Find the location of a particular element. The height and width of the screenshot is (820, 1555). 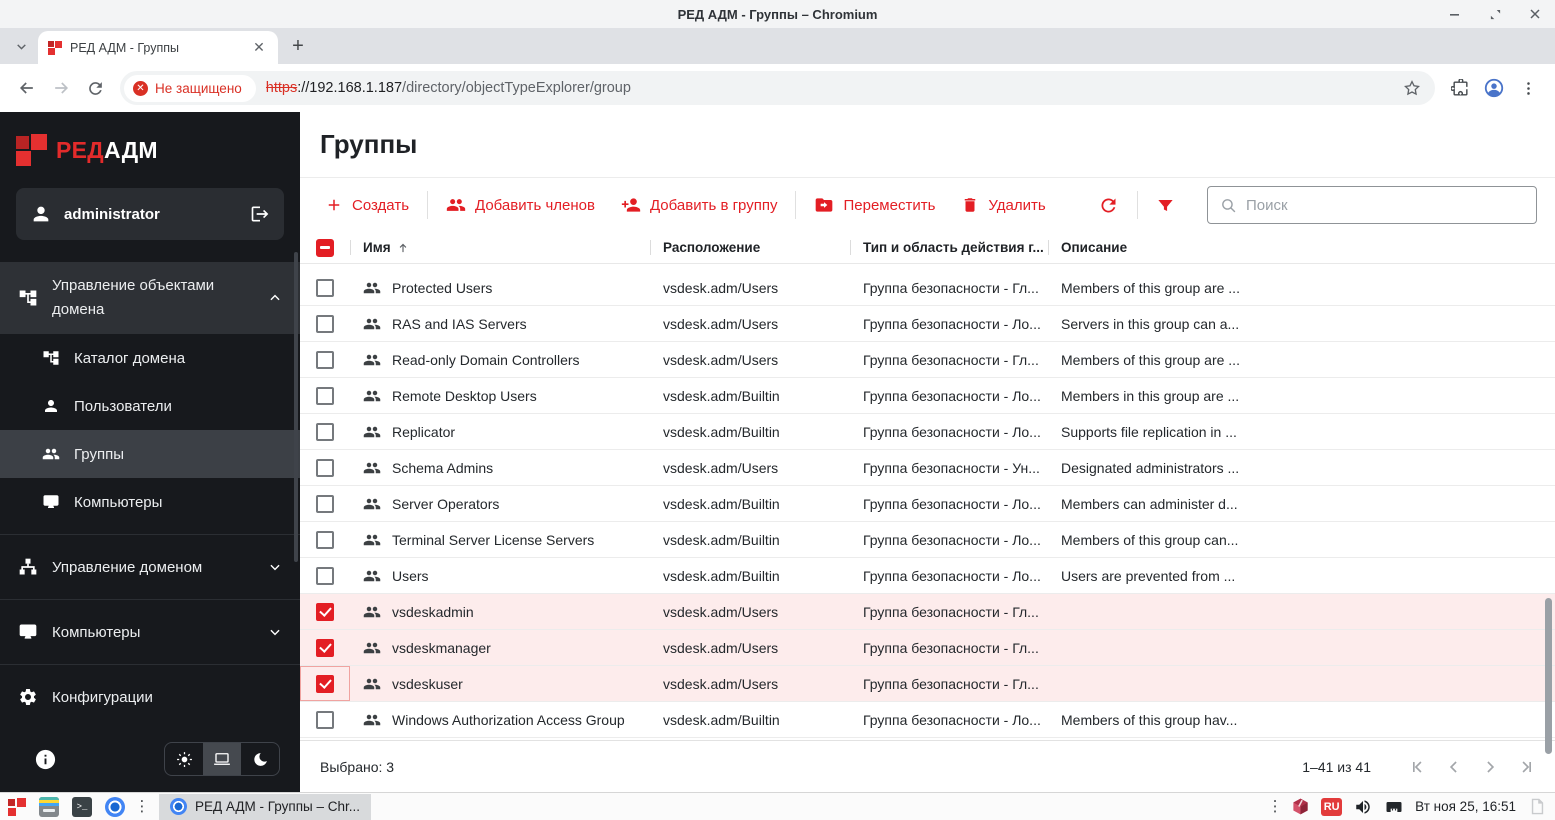

back-icon is located at coordinates (27, 88).